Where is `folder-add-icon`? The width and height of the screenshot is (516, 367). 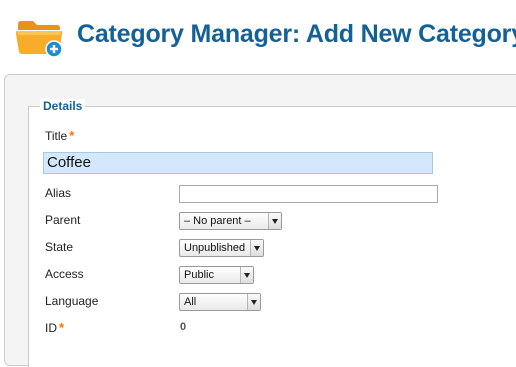
folder-add-icon is located at coordinates (39, 39).